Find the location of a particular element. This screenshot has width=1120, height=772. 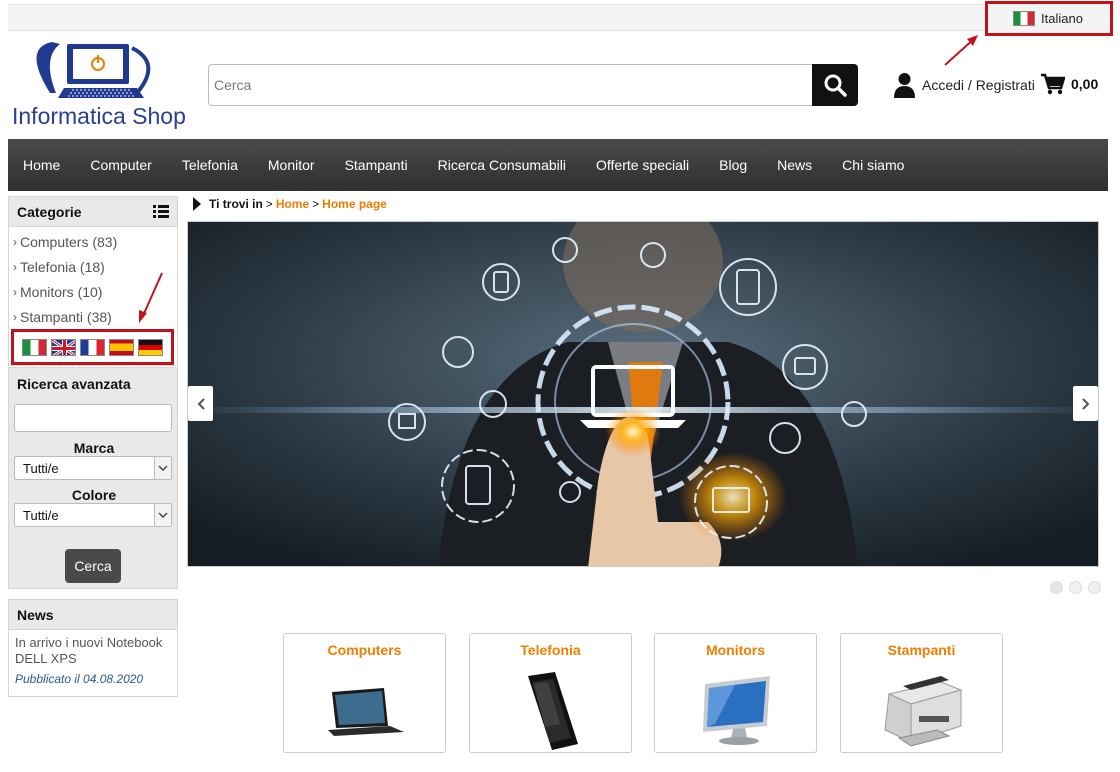

printer-icon is located at coordinates (923, 711).